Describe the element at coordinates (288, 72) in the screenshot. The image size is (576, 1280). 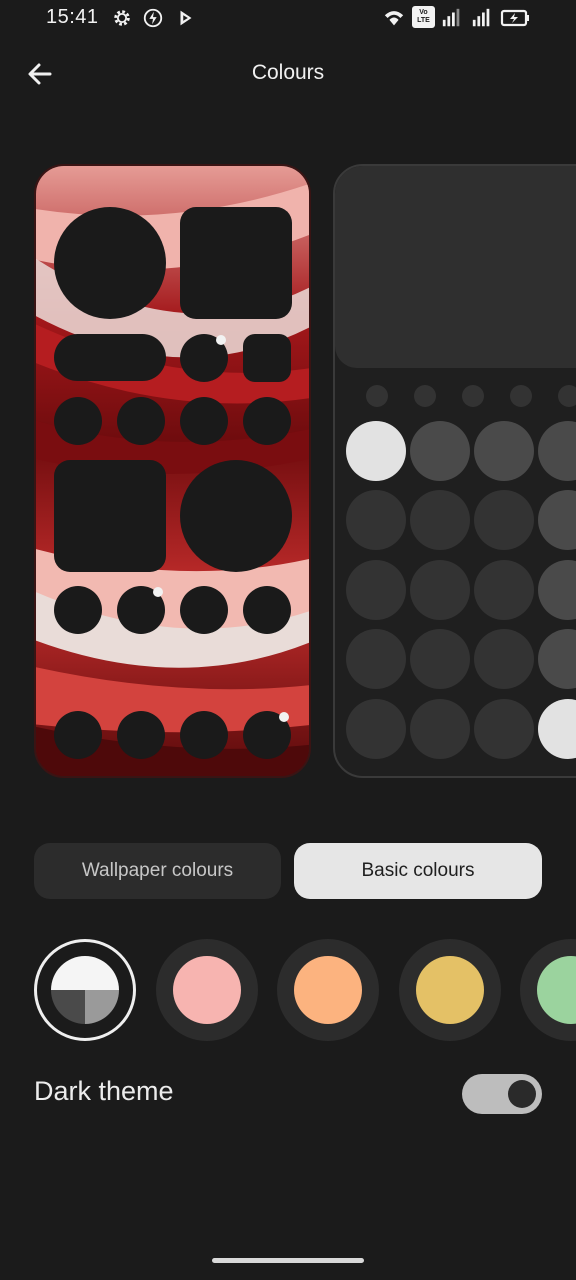
I see `page-title: Colours` at that location.